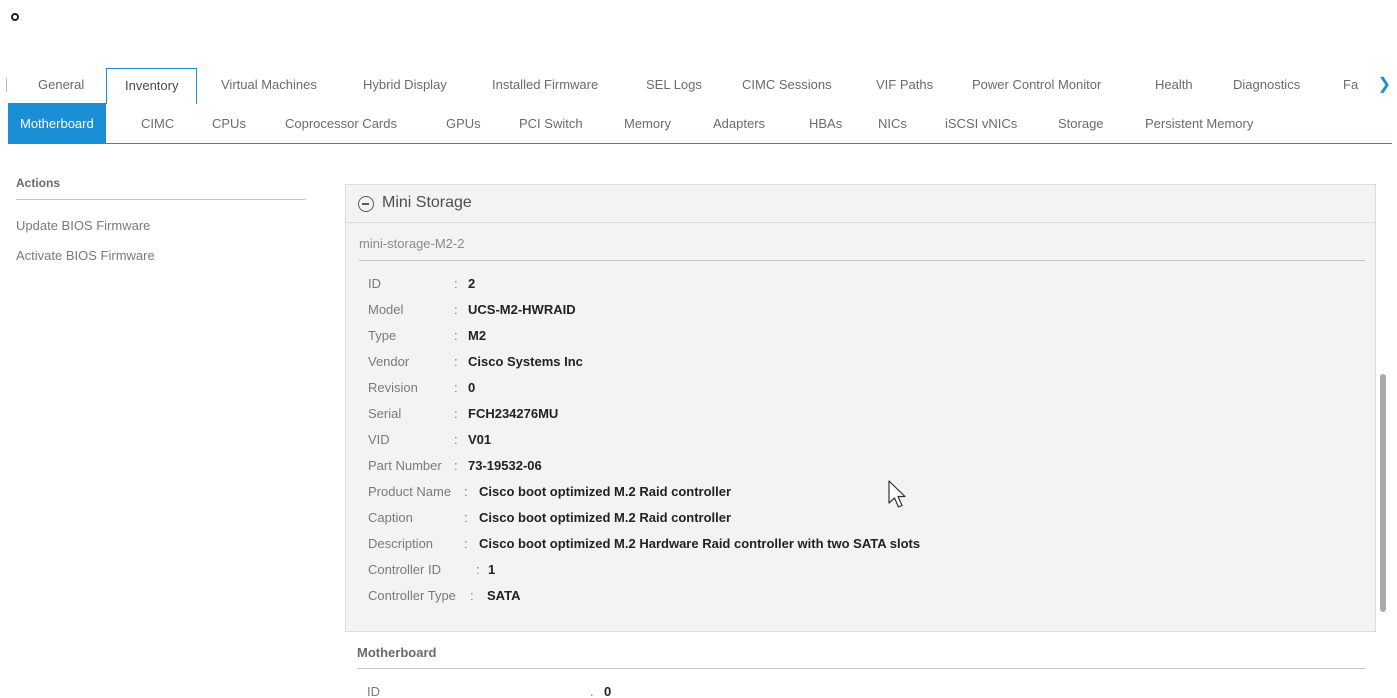  What do you see at coordinates (608, 691) in the screenshot?
I see `motherboard-field-value-id: 0` at bounding box center [608, 691].